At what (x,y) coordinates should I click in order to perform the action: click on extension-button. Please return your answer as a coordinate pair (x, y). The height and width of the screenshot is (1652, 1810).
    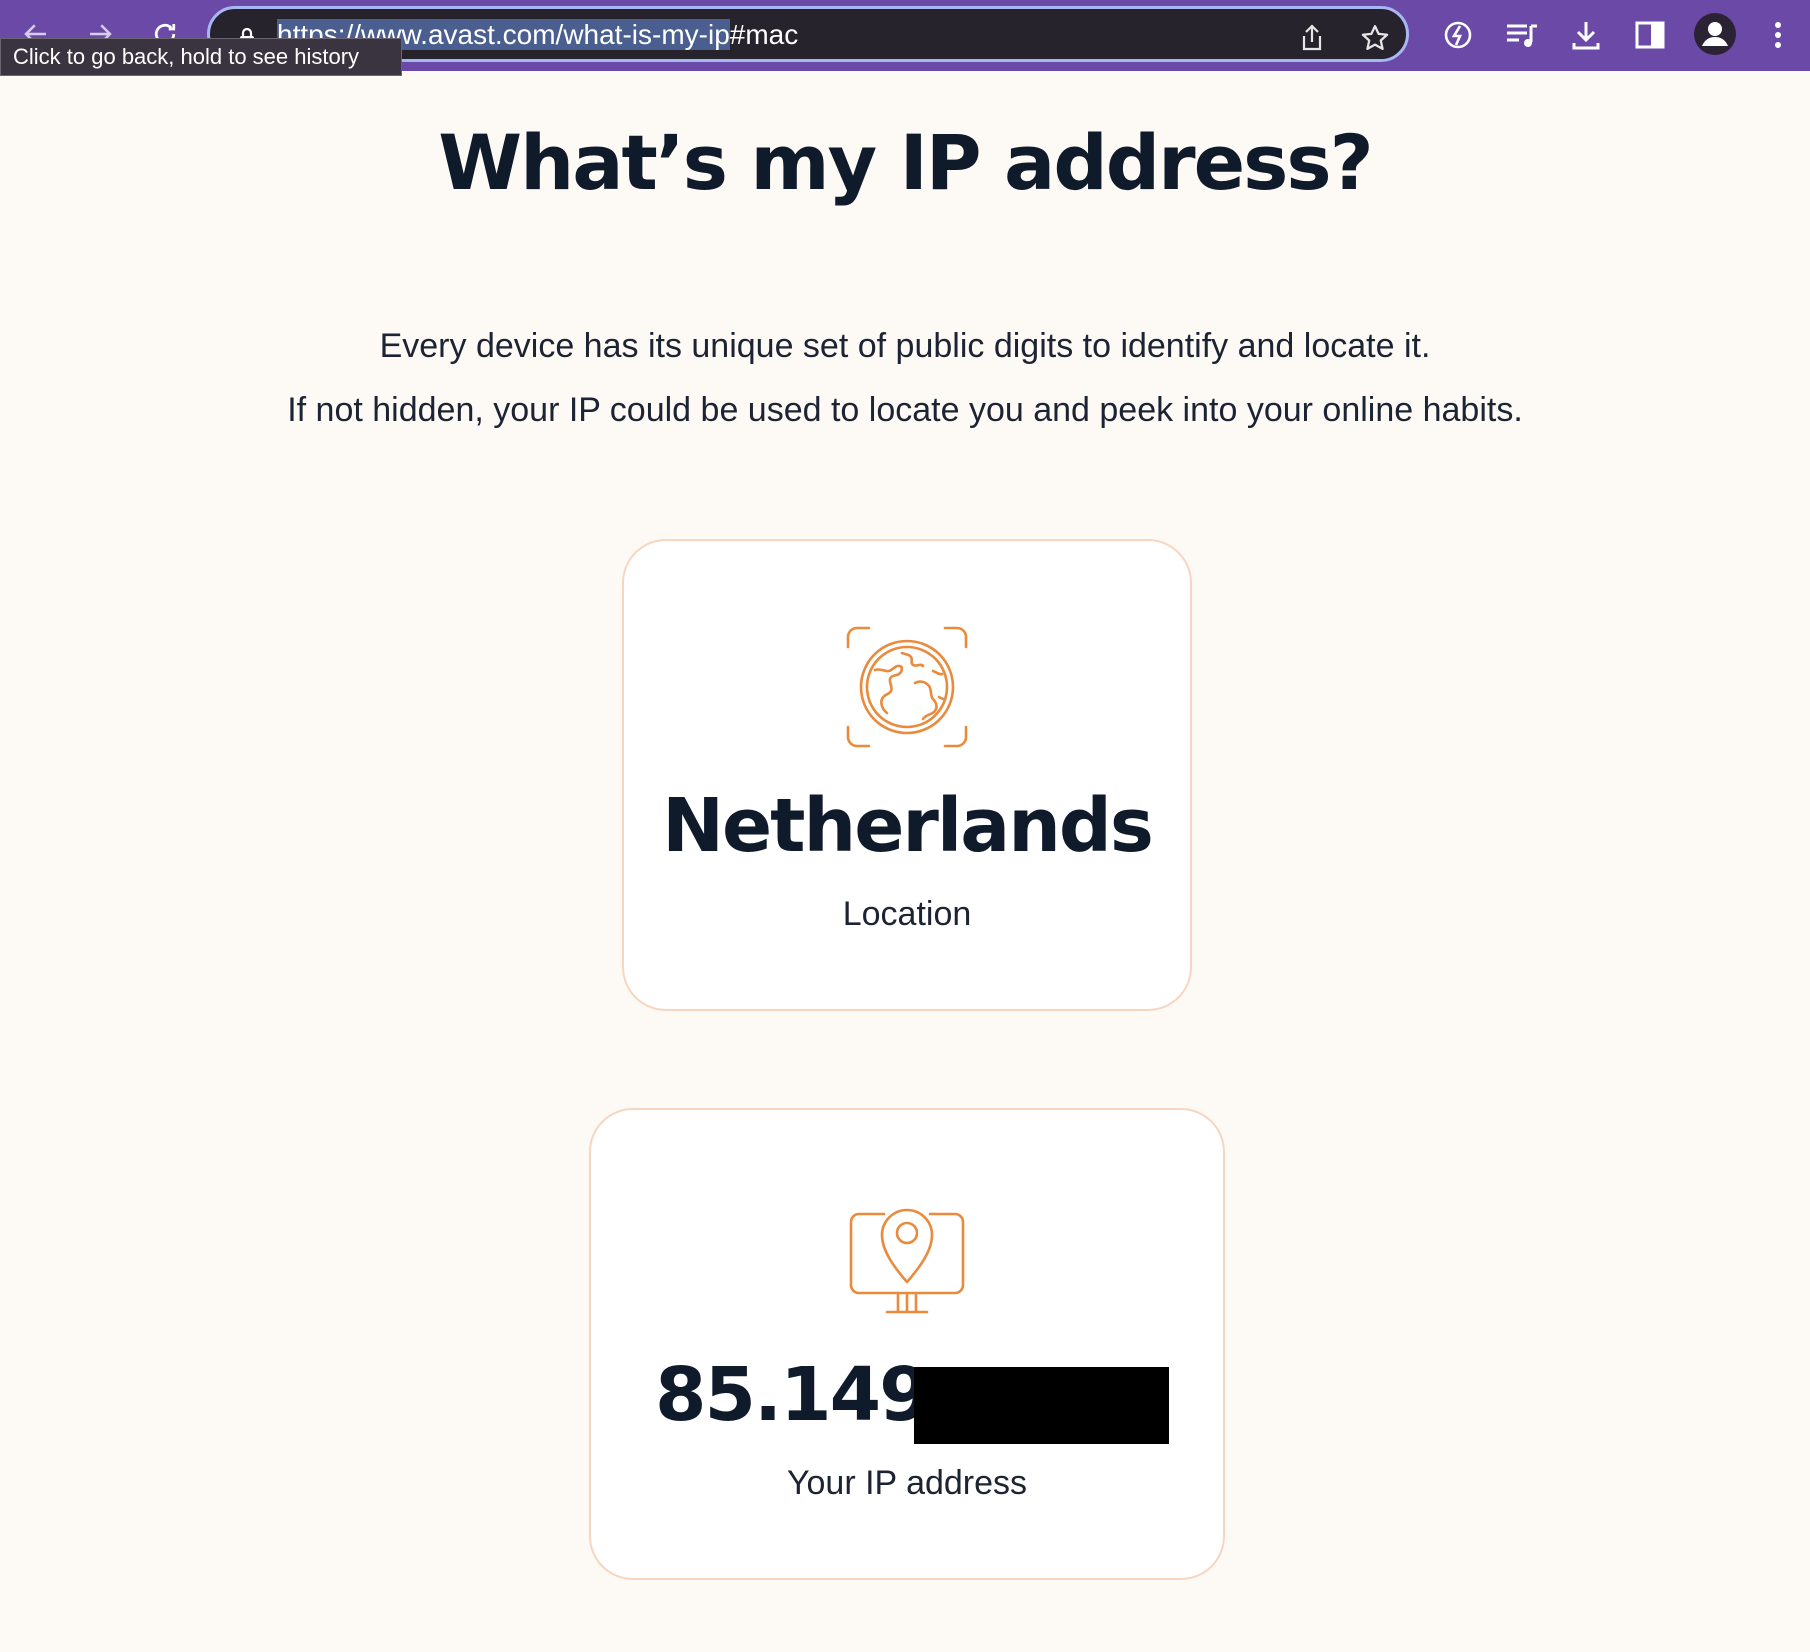
    Looking at the image, I should click on (1458, 35).